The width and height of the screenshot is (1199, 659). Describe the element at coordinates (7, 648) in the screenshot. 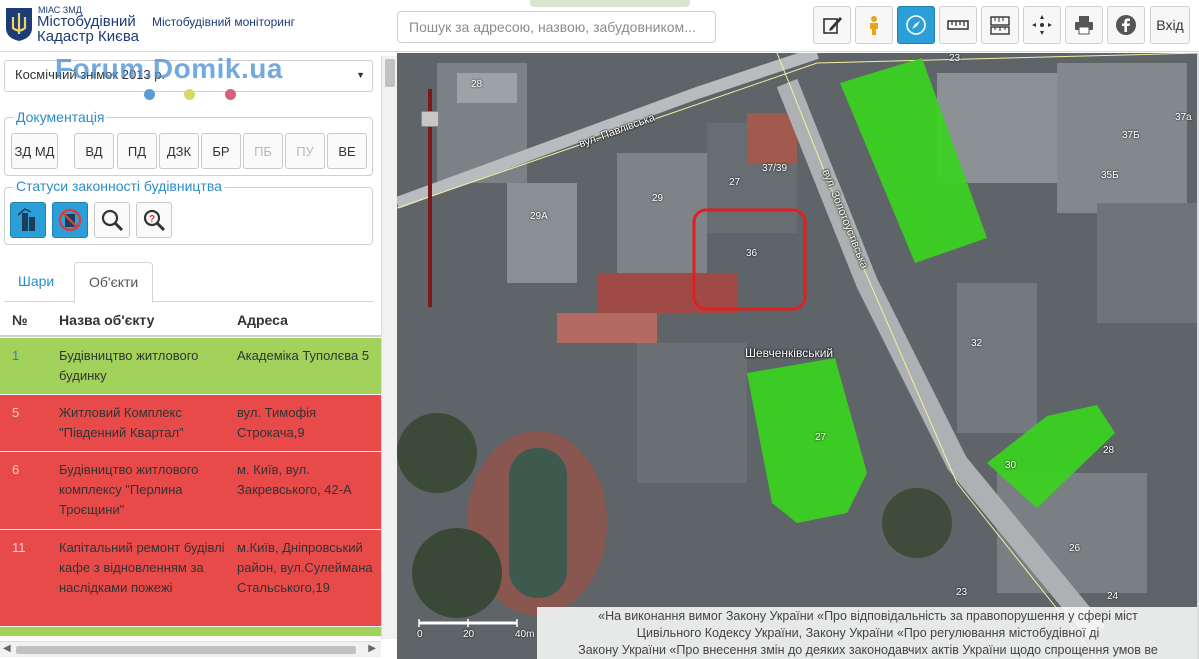

I see `scroll-left-icon: ◀` at that location.